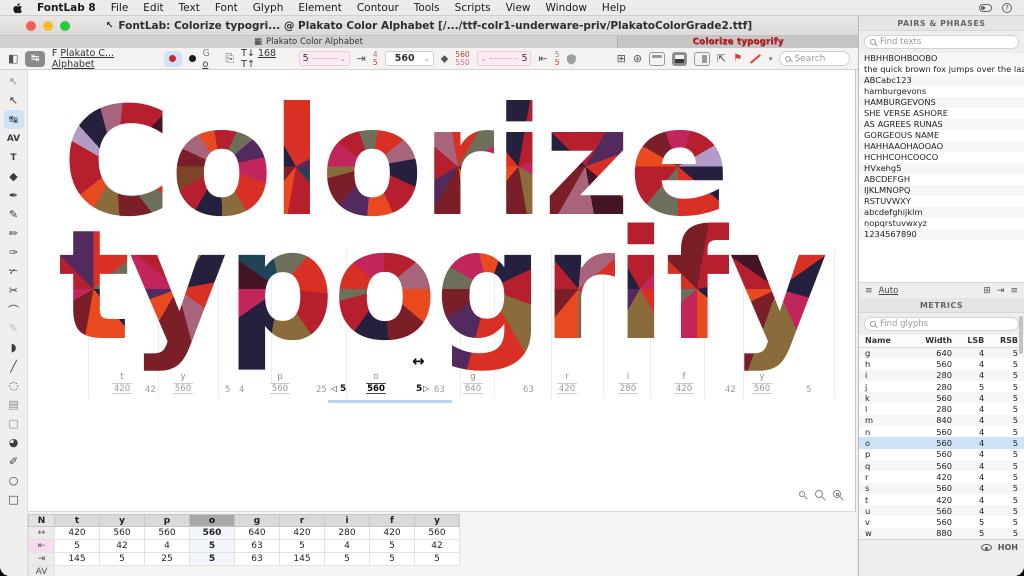 Image resolution: width=1024 pixels, height=576 pixels. I want to click on metrics-table-icon: ⊞, so click(621, 58).